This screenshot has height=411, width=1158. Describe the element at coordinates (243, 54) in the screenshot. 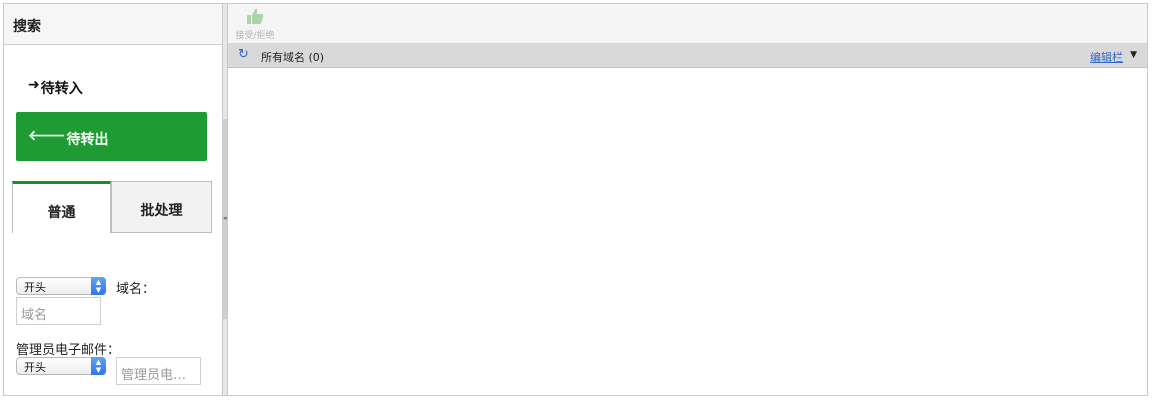

I see `refresh-icon: ↻` at that location.